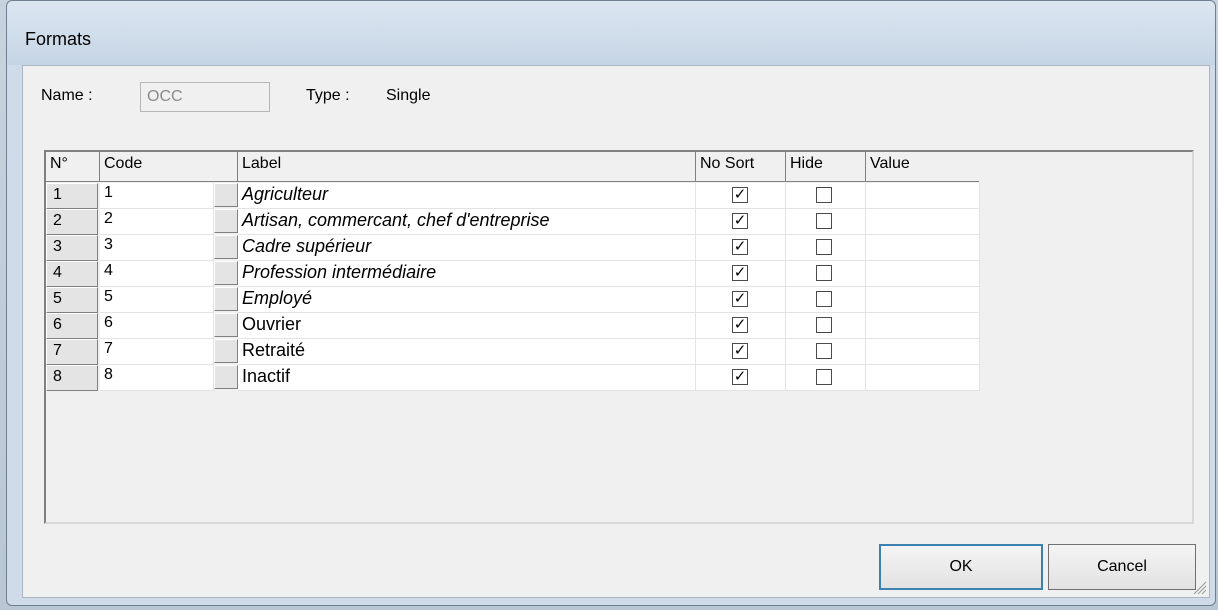  I want to click on table-row: 3 3 Cadre supérieur ✓, so click(513, 248).